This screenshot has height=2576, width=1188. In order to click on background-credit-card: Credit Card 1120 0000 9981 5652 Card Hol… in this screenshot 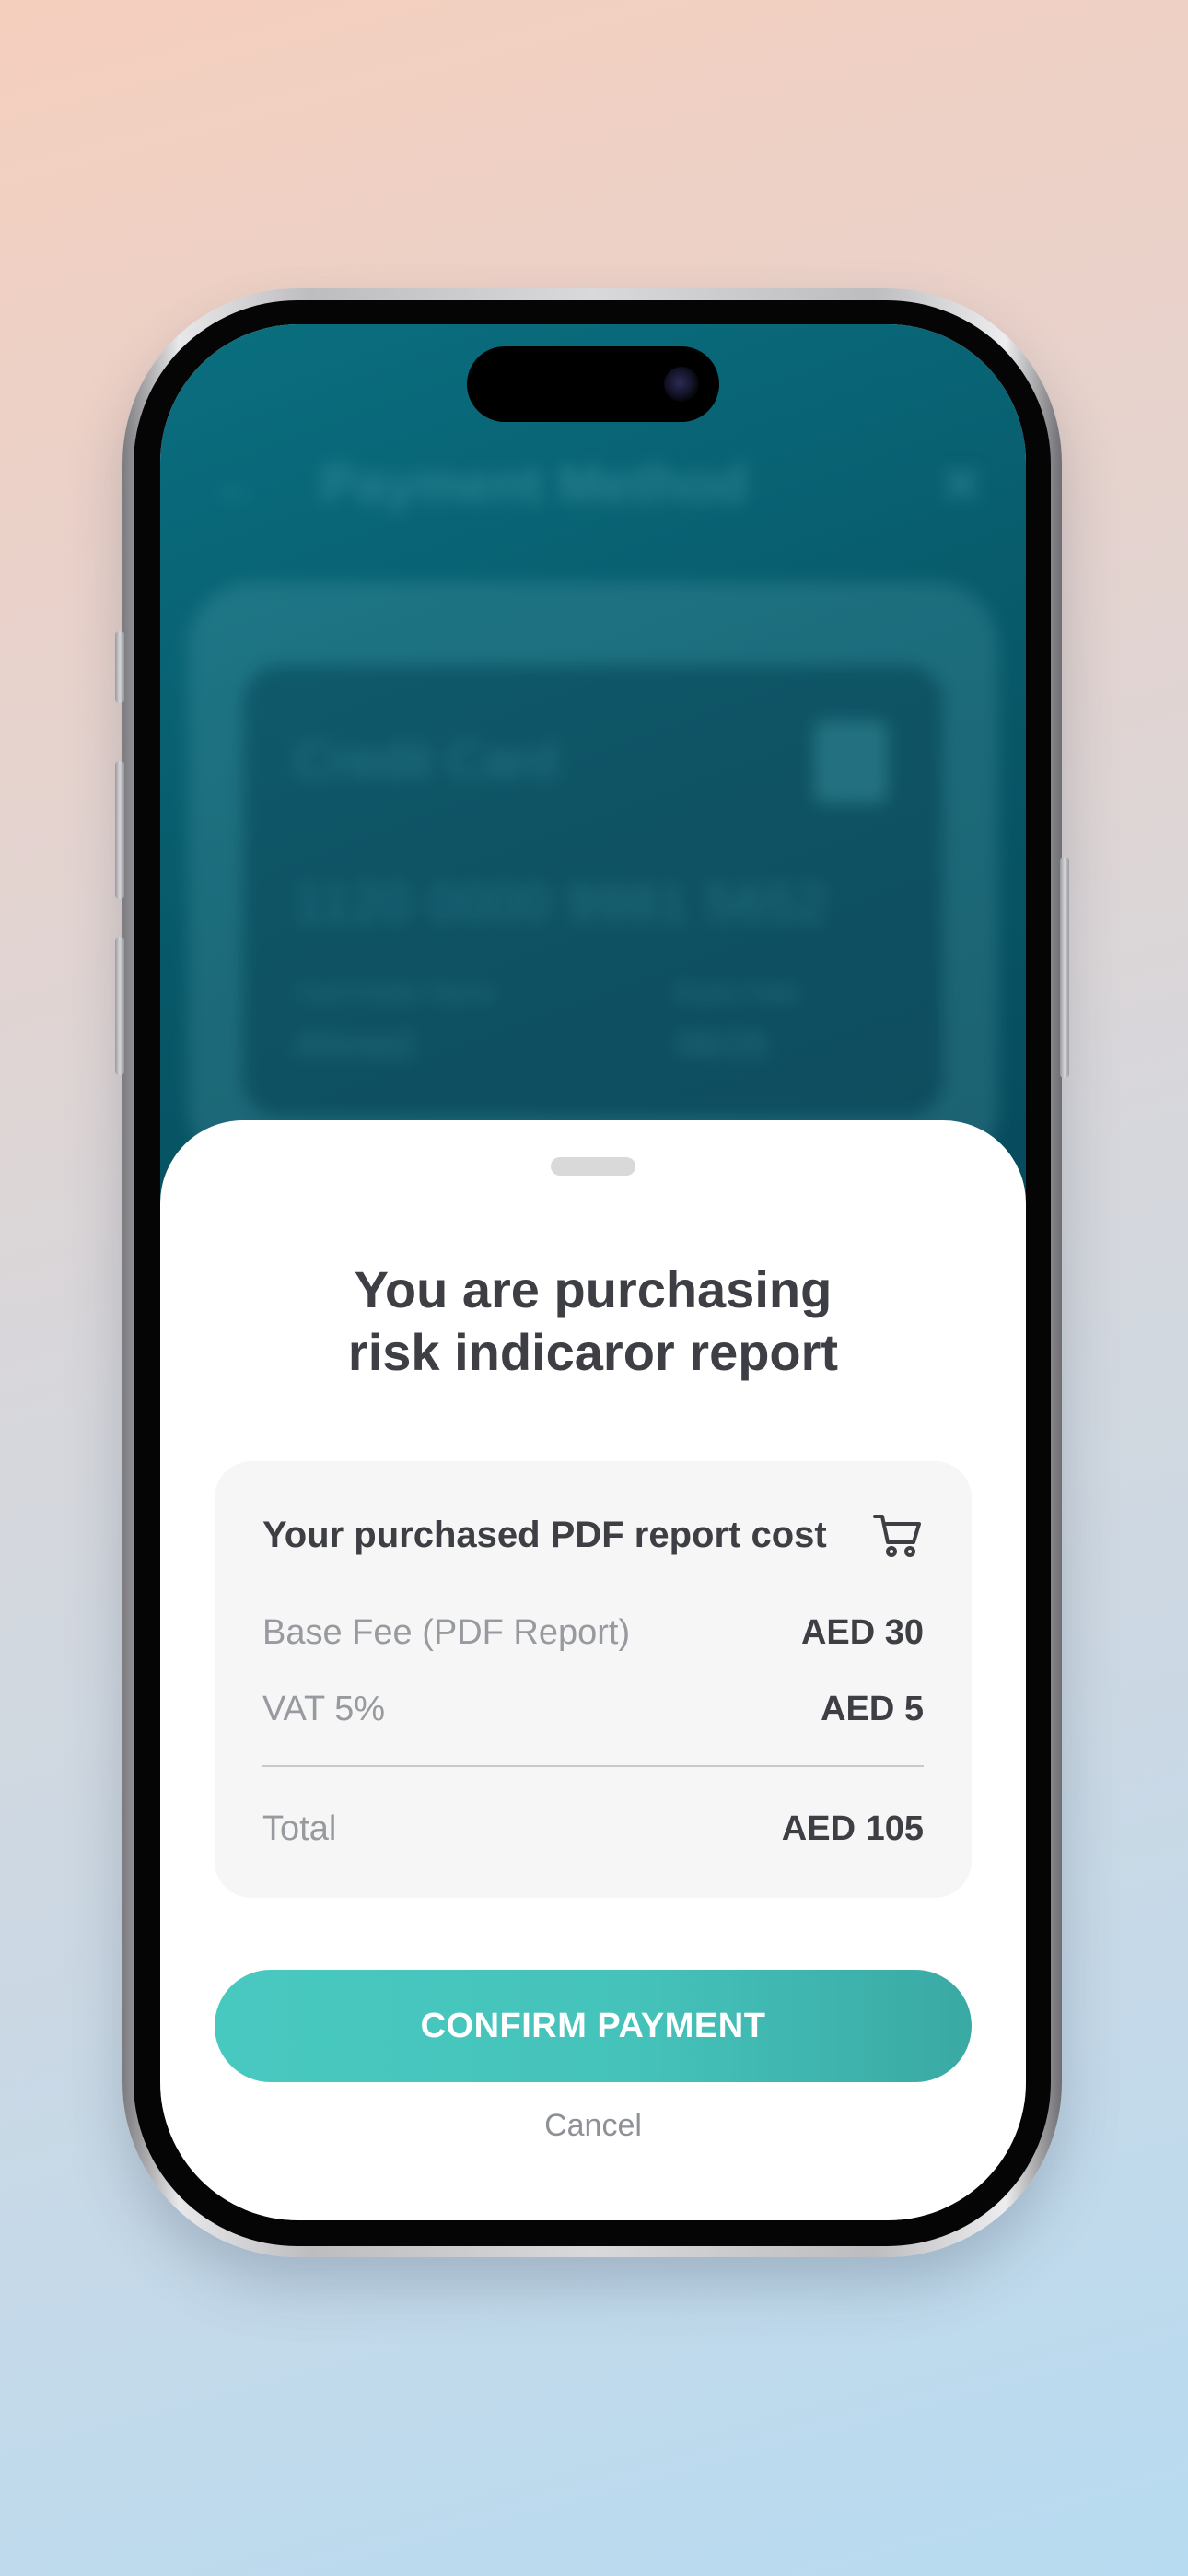, I will do `click(593, 891)`.